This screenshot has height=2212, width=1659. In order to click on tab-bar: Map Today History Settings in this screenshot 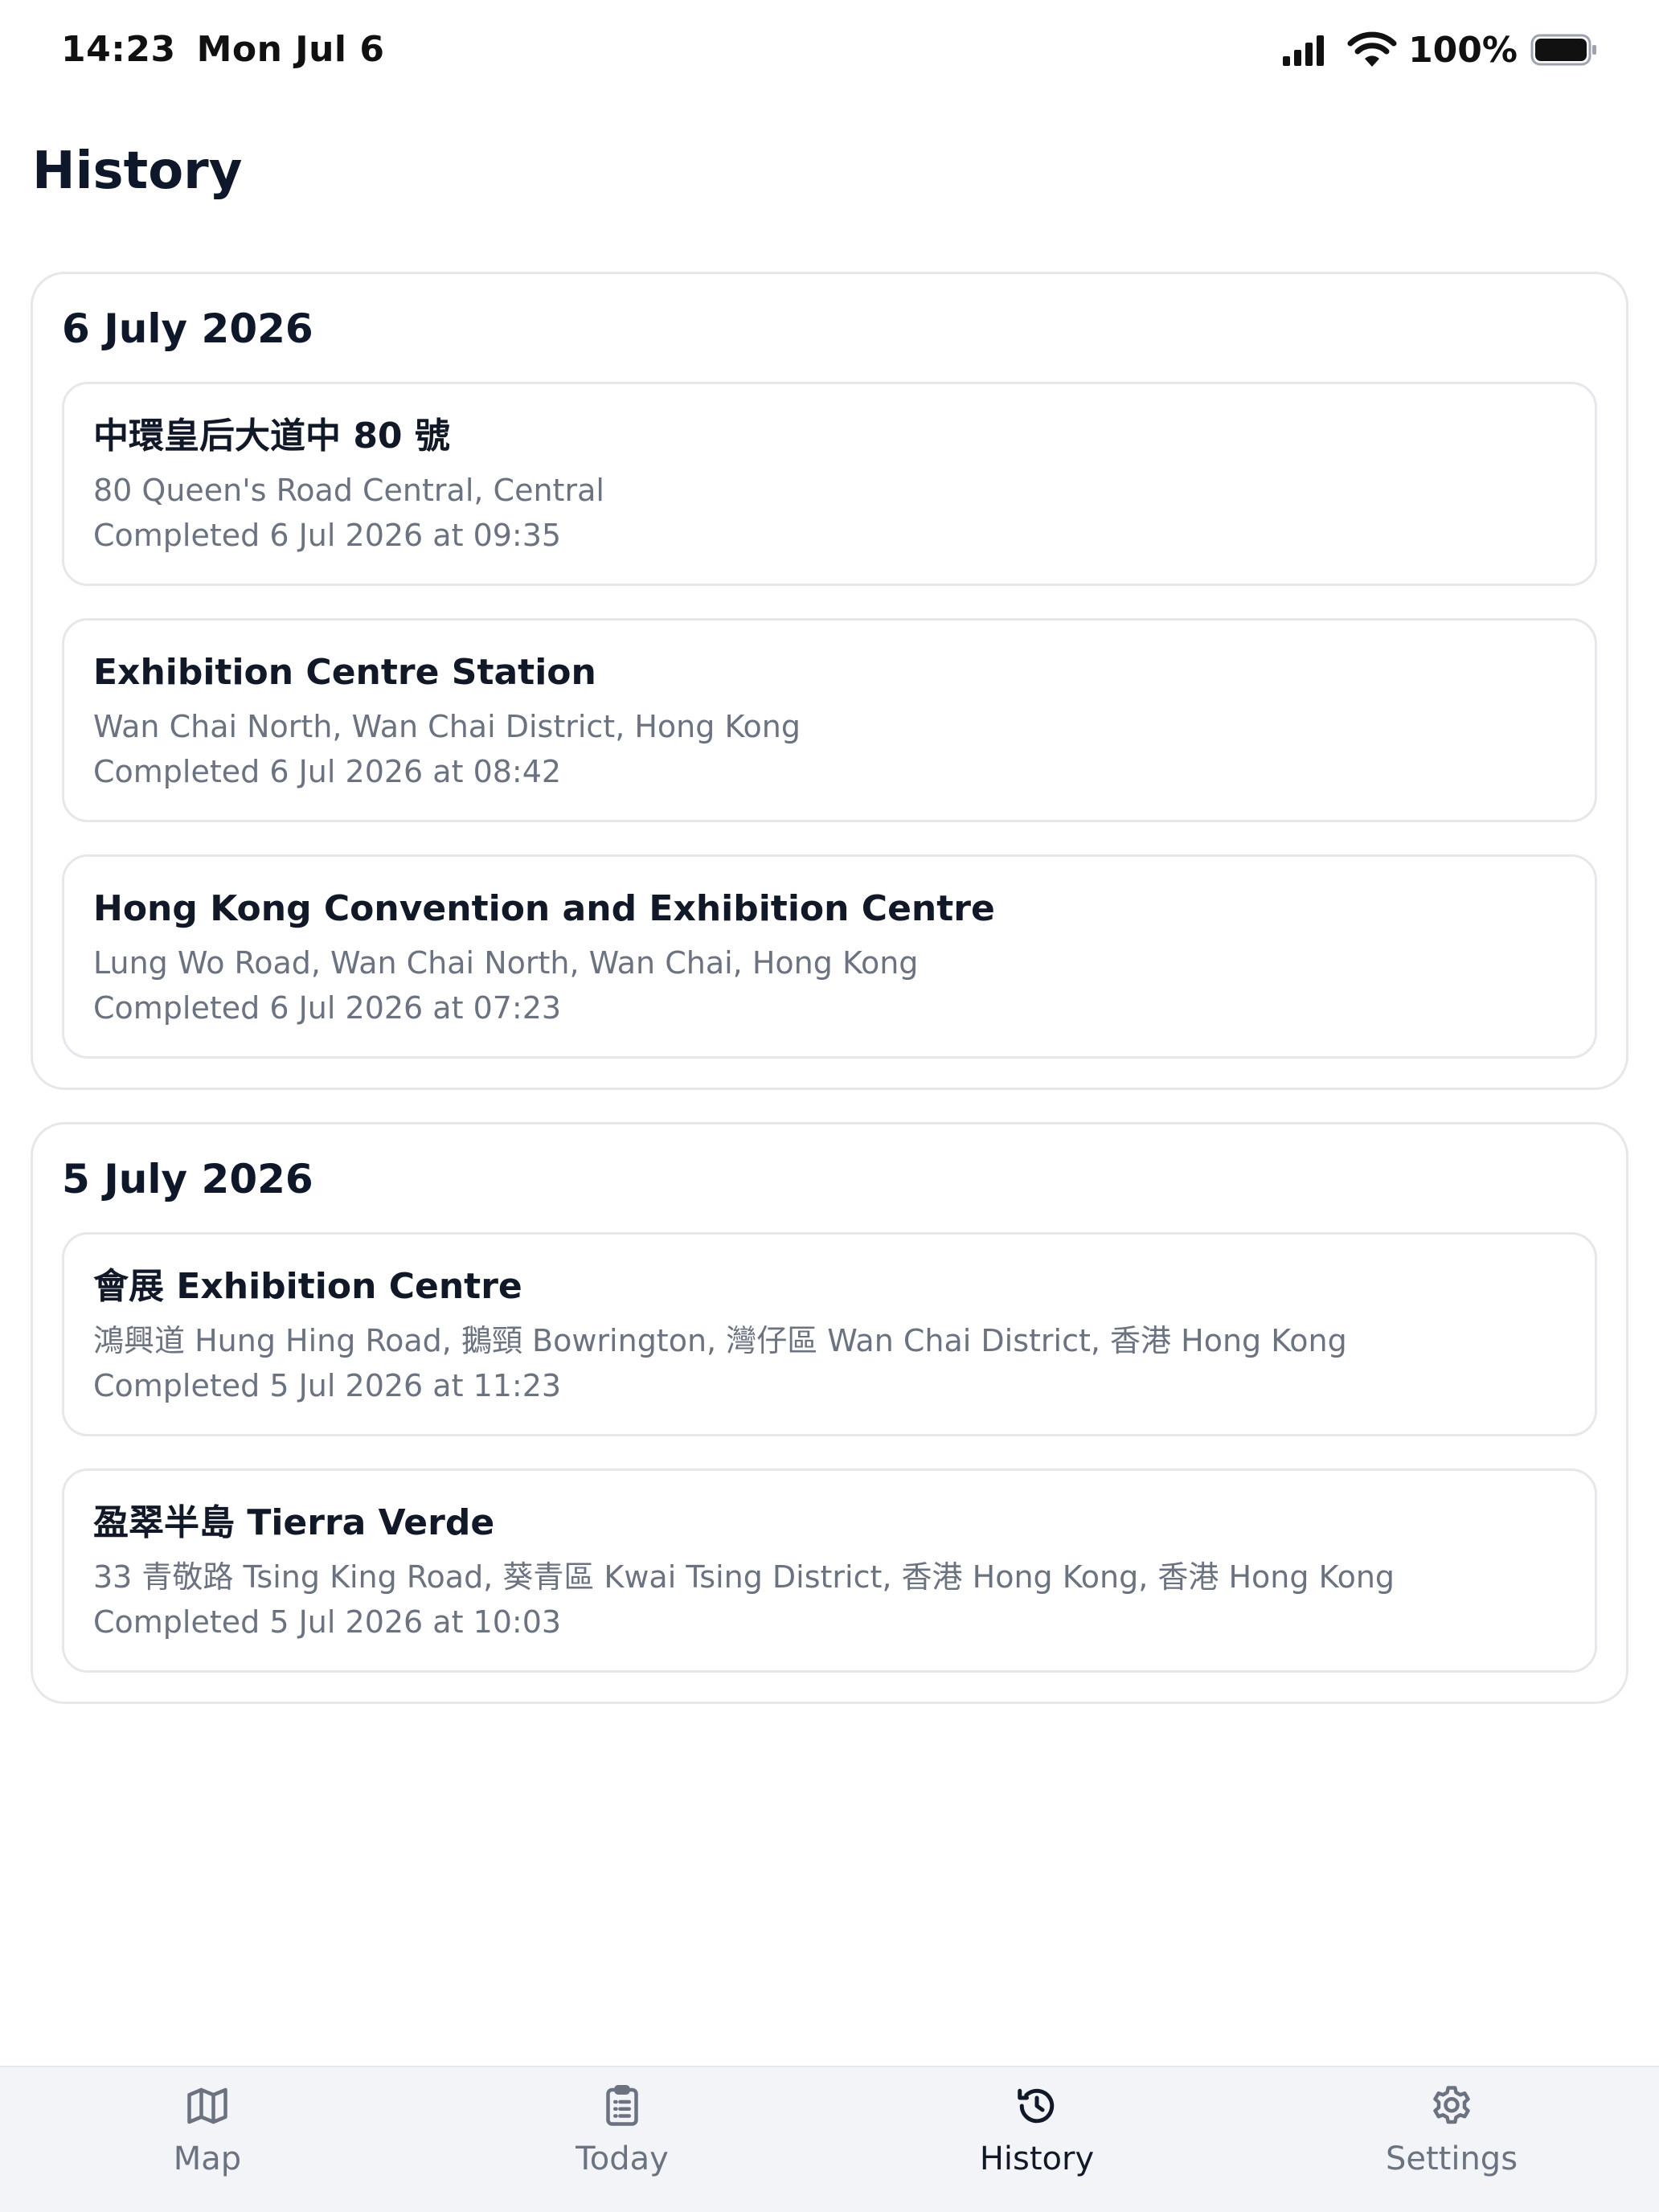, I will do `click(829, 2139)`.